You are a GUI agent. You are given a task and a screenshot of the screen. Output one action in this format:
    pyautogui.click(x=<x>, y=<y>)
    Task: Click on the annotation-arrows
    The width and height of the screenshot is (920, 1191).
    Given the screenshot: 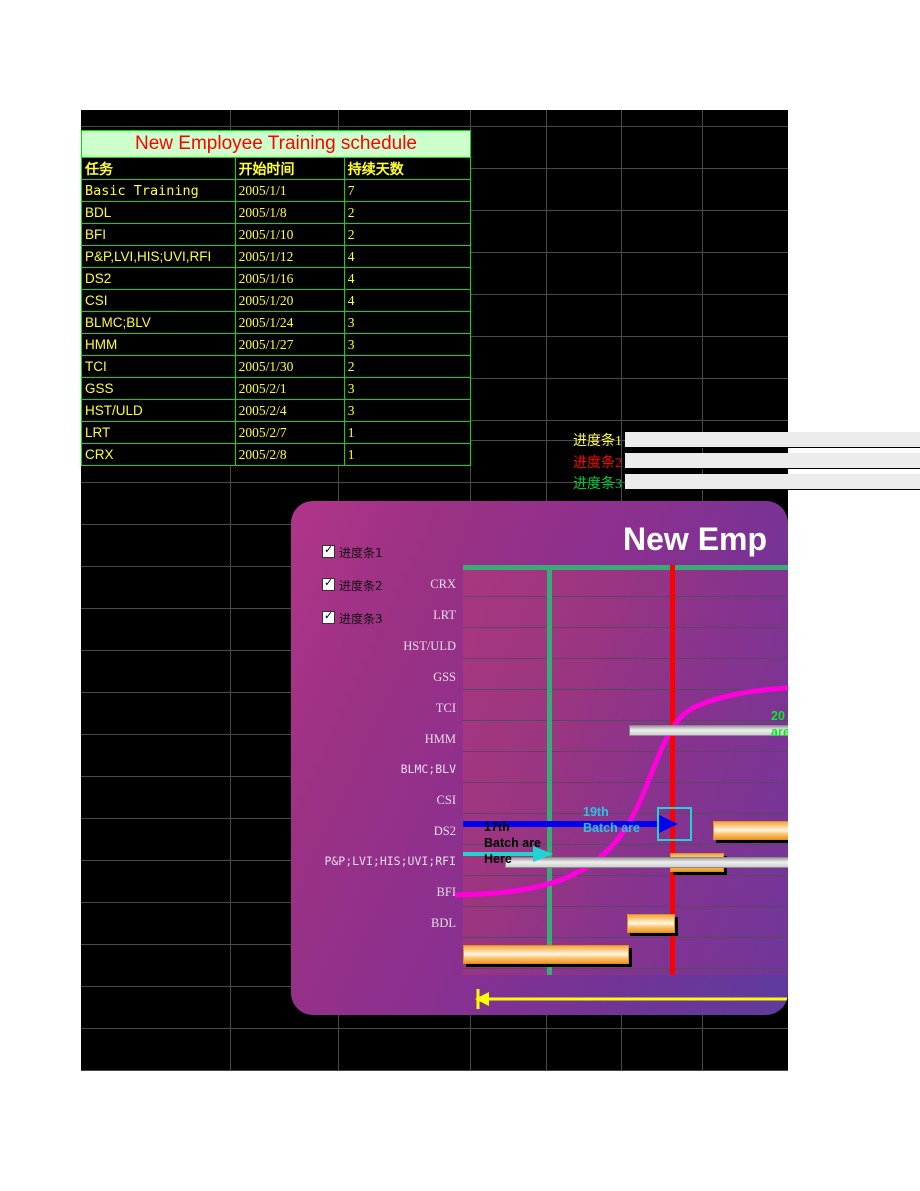 What is the action you would take?
    pyautogui.click(x=577, y=834)
    